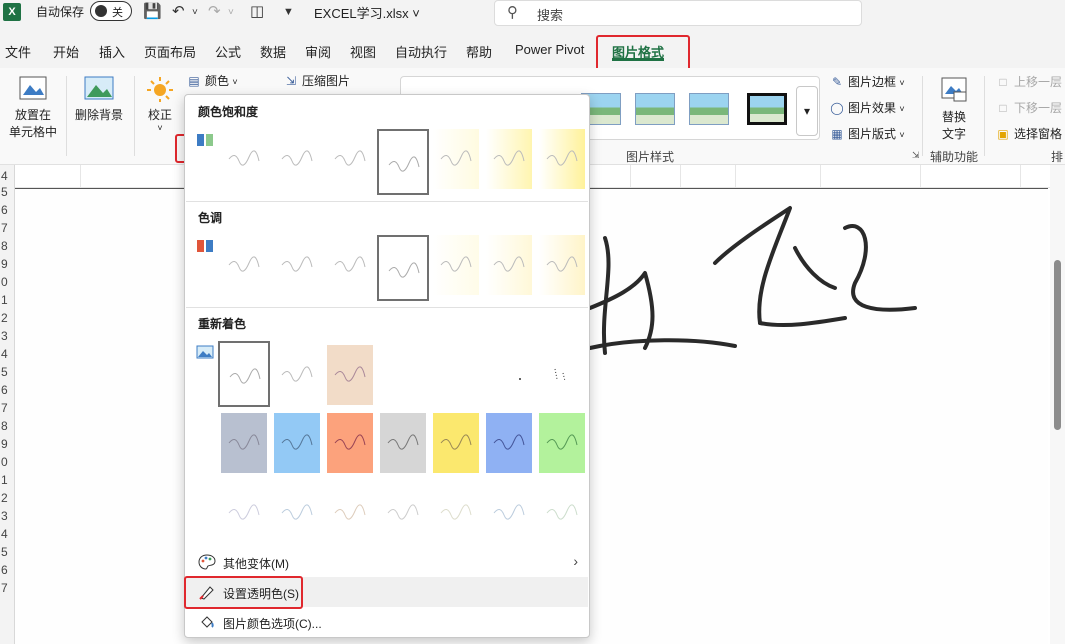 The width and height of the screenshot is (1065, 644). Describe the element at coordinates (211, 80) in the screenshot. I see `color-button: ▤ 颜色 ˅` at that location.